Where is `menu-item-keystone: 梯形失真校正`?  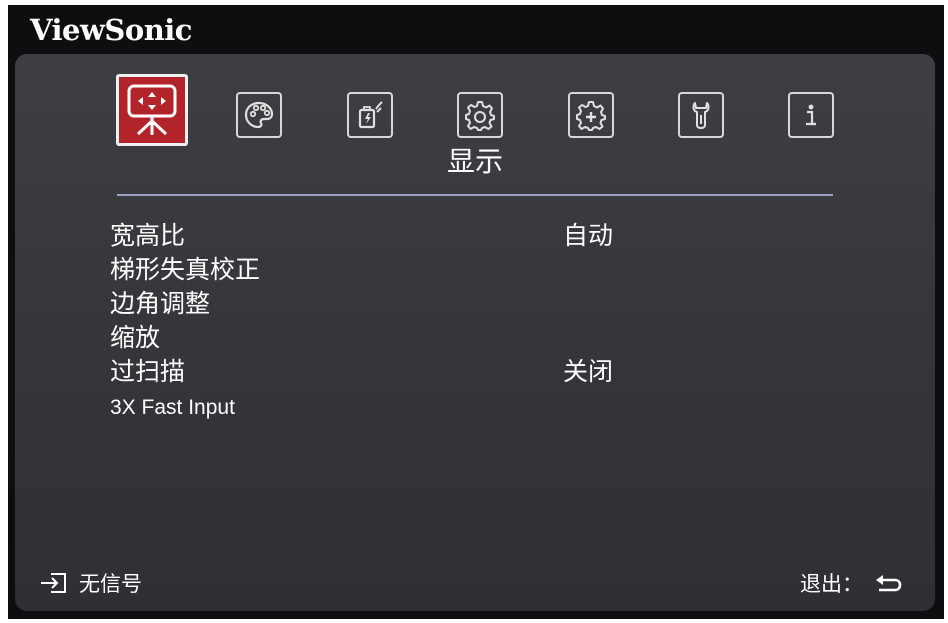 menu-item-keystone: 梯形失真校正 is located at coordinates (185, 270).